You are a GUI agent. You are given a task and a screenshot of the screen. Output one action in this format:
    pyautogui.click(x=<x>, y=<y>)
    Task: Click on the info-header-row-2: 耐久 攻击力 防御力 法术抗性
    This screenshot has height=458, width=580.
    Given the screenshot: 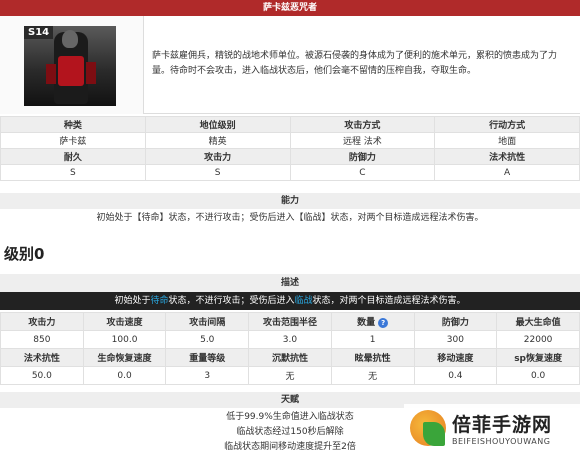 What is the action you would take?
    pyautogui.click(x=290, y=156)
    